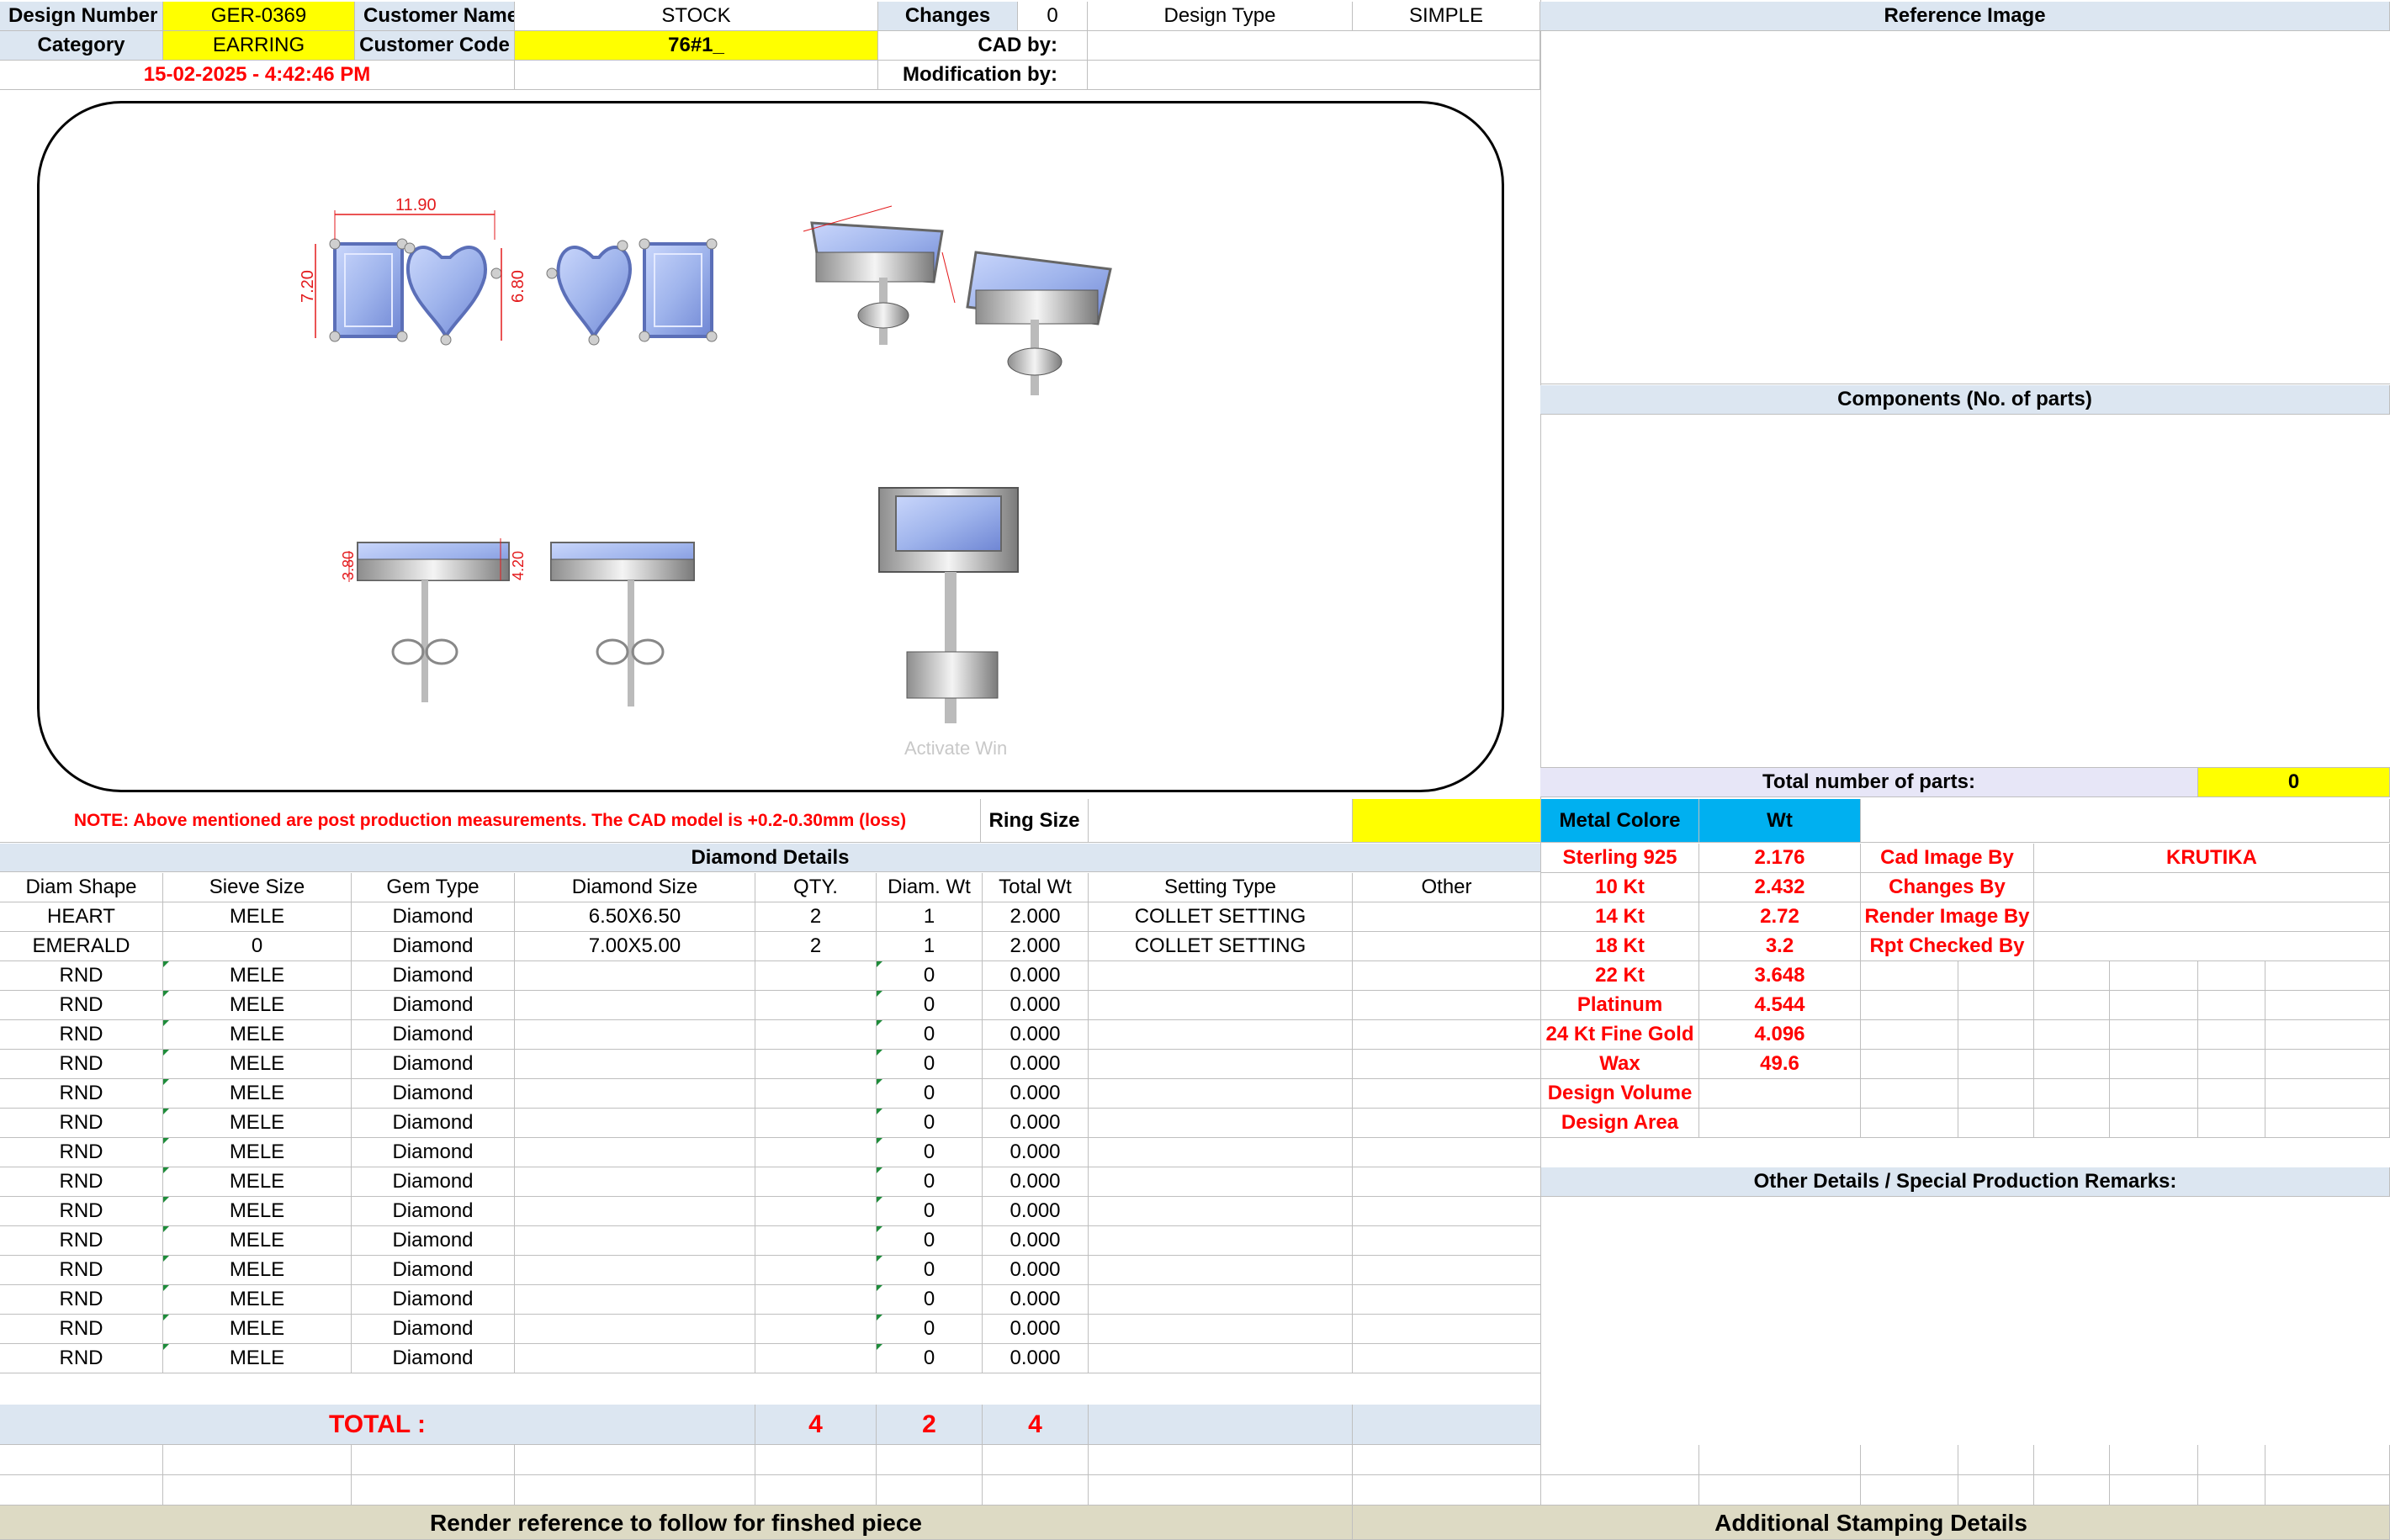 This screenshot has width=2390, height=1540. I want to click on metal-weight: 2.176, so click(1780, 859).